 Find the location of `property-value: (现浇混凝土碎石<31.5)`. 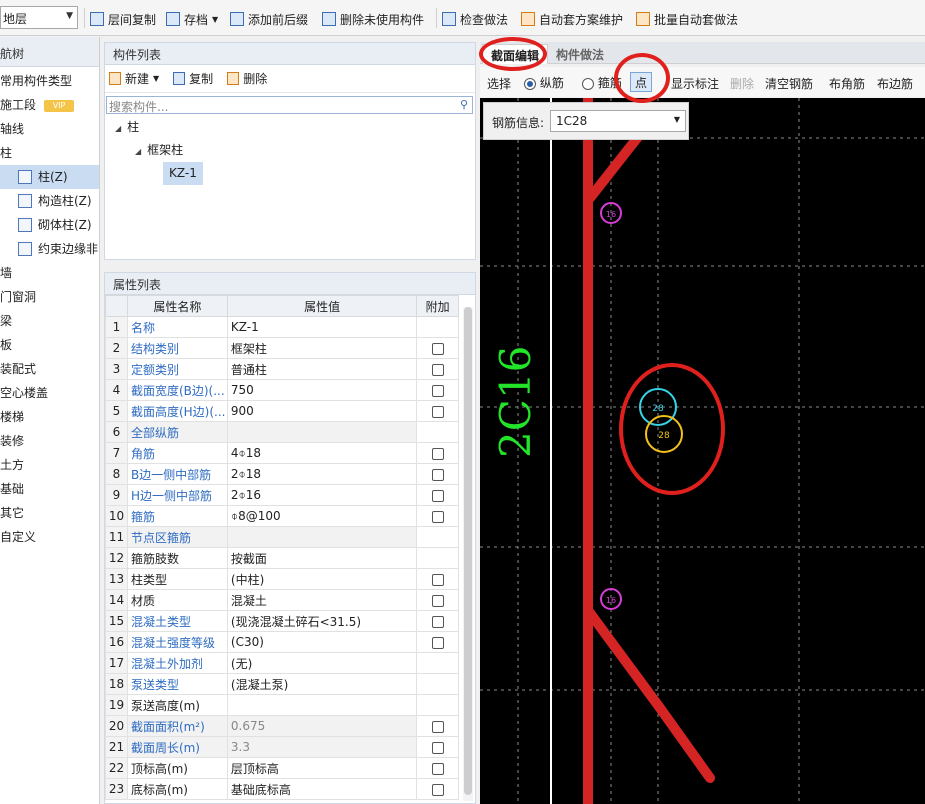

property-value: (现浇混凝土碎石<31.5) is located at coordinates (322, 621).